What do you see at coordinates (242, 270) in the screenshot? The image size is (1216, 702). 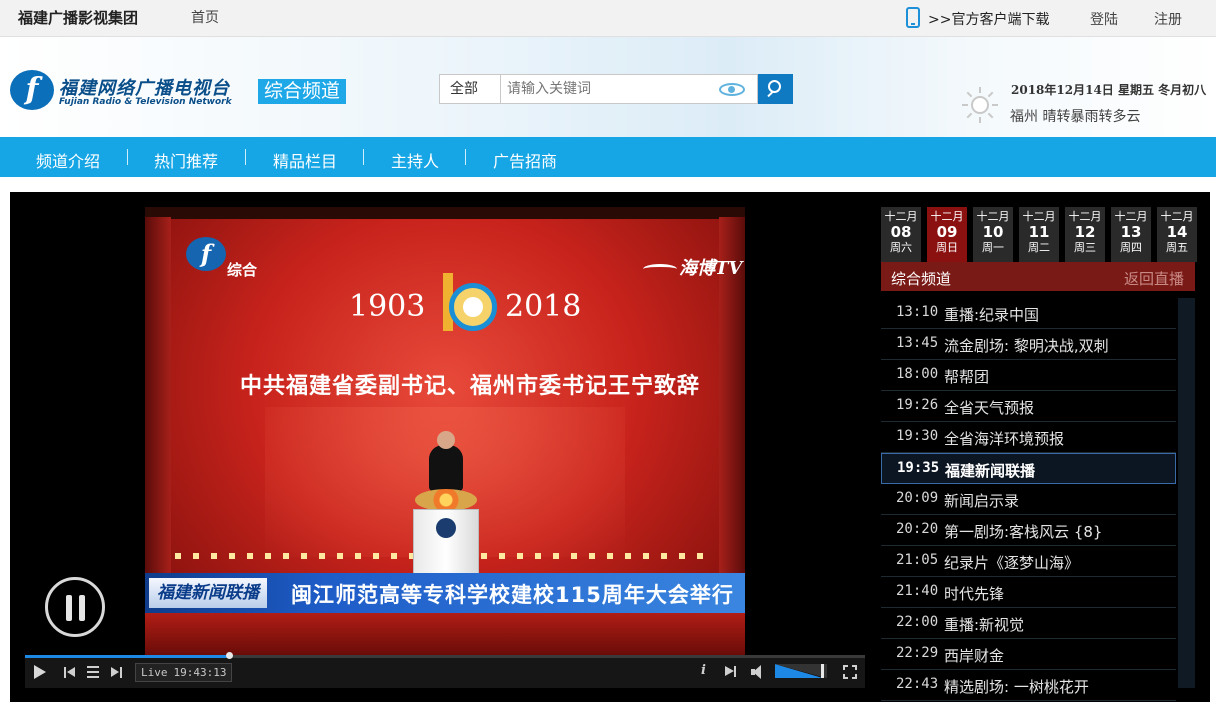 I see `channel-watermark: 综合` at bounding box center [242, 270].